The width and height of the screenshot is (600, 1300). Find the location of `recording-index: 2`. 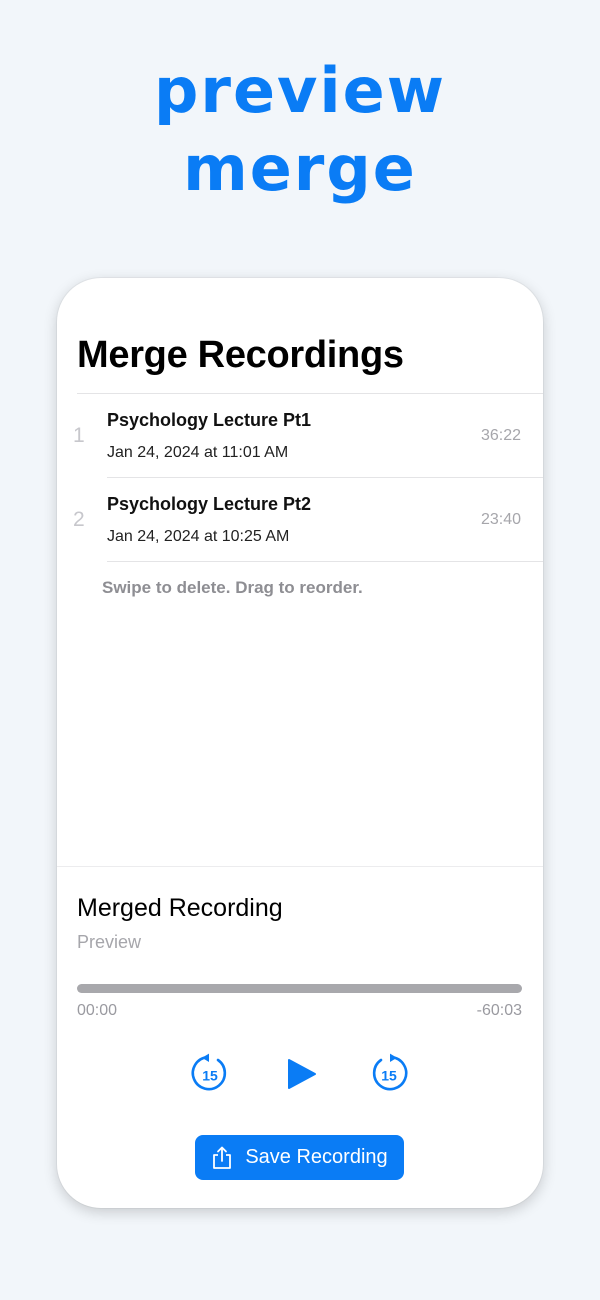

recording-index: 2 is located at coordinates (79, 519).